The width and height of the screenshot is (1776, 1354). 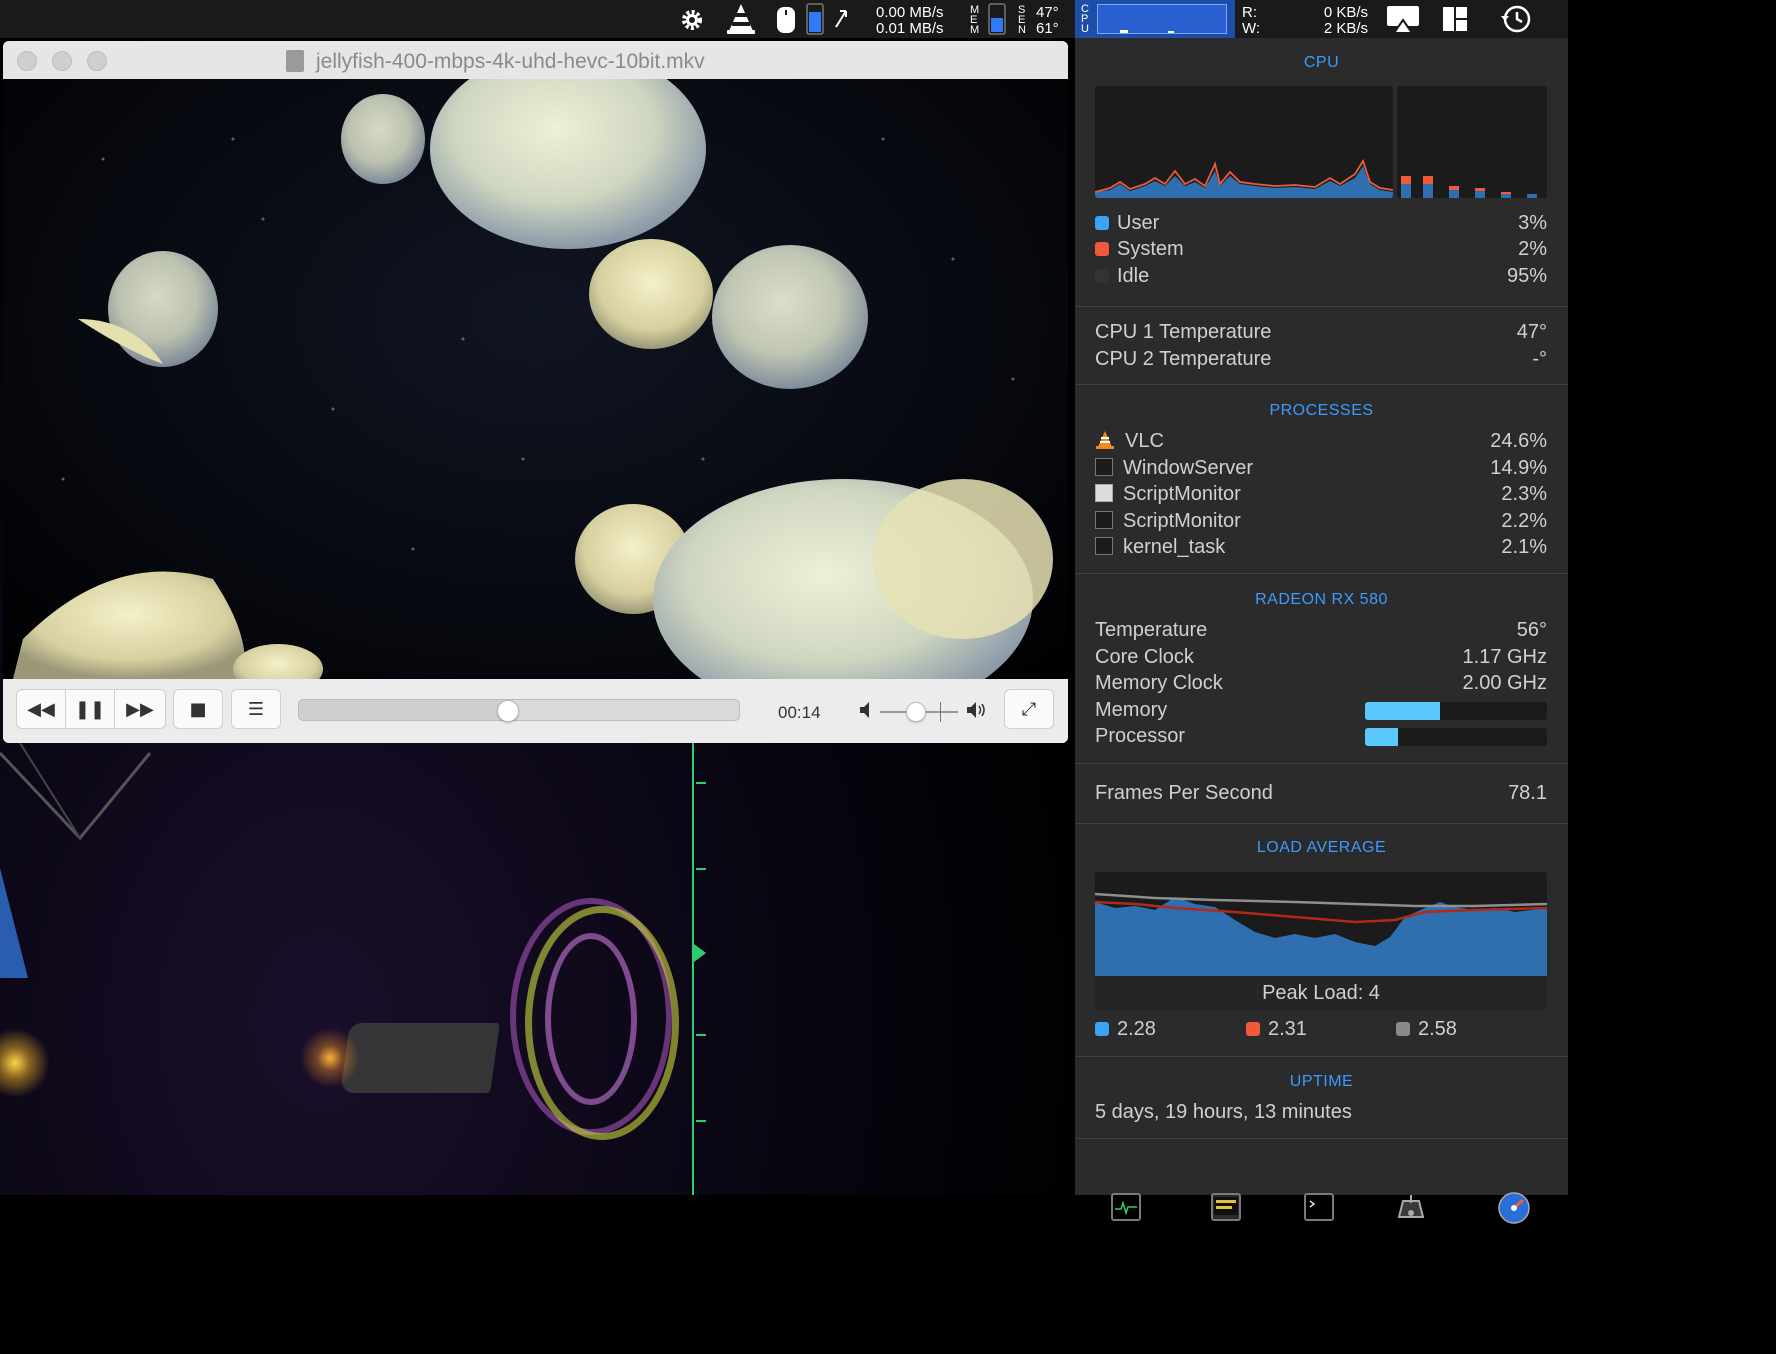 What do you see at coordinates (1403, 19) in the screenshot?
I see `airplay-display-icon` at bounding box center [1403, 19].